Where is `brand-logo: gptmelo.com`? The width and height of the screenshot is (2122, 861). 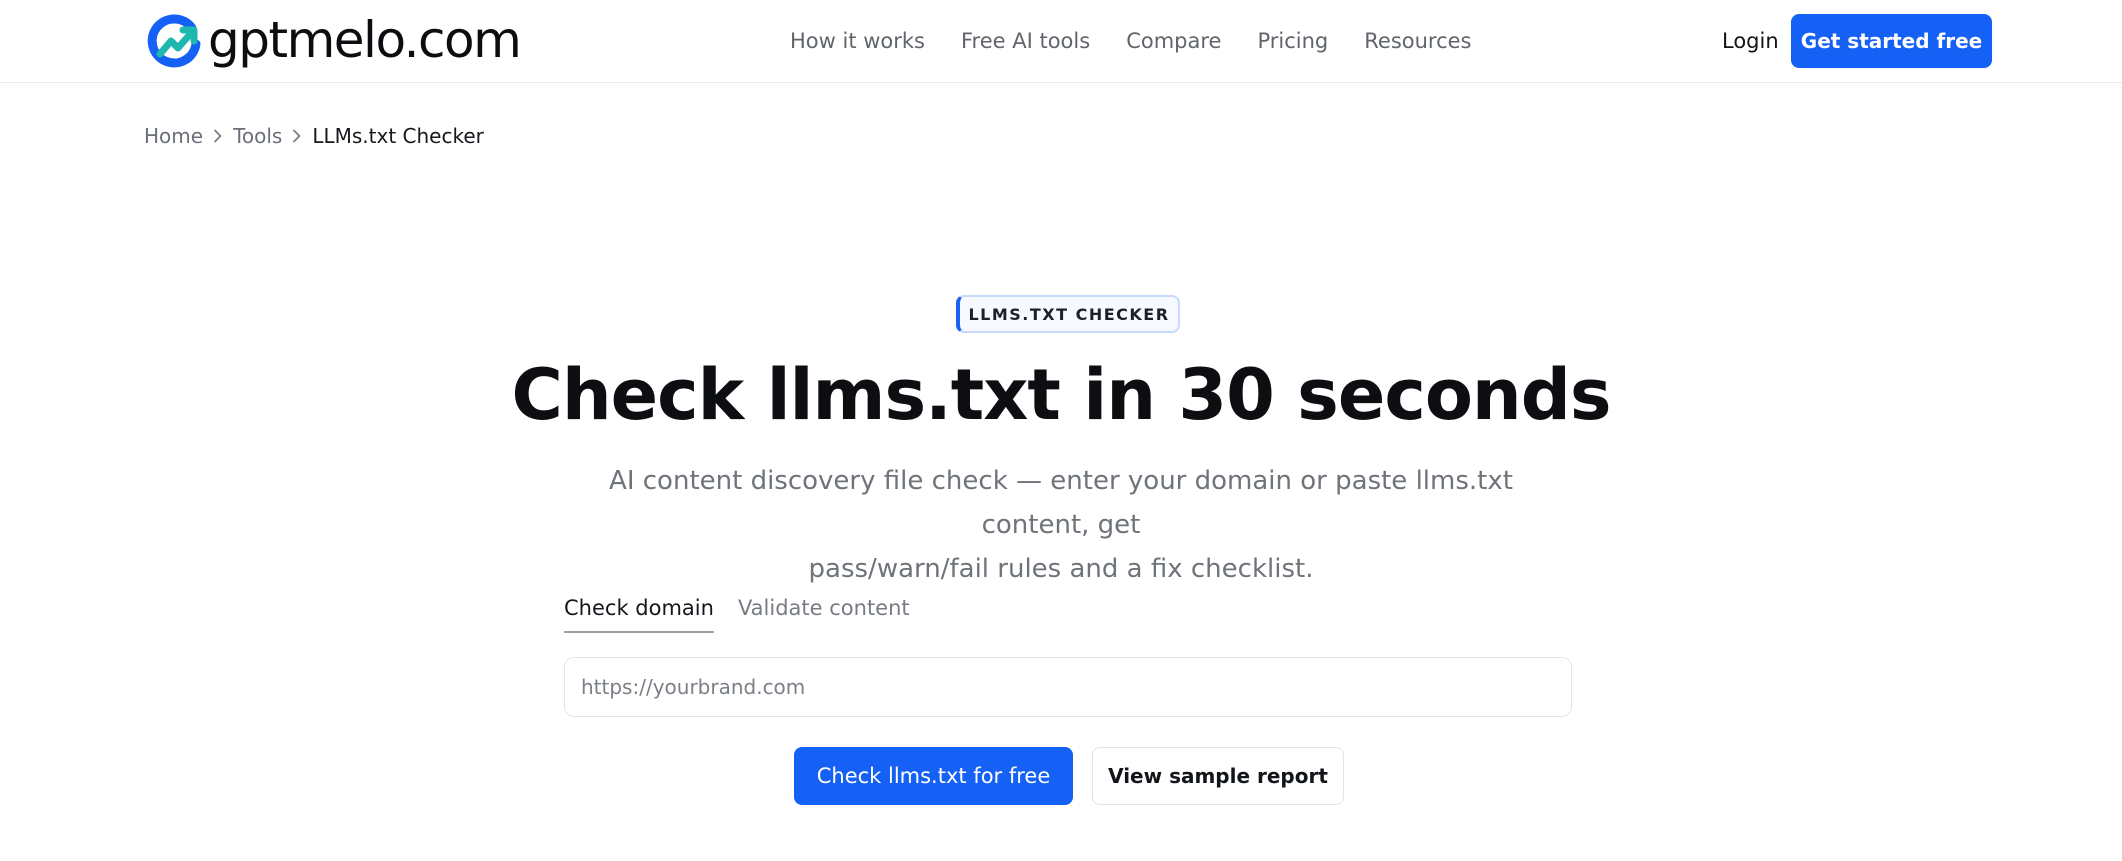 brand-logo: gptmelo.com is located at coordinates (333, 40).